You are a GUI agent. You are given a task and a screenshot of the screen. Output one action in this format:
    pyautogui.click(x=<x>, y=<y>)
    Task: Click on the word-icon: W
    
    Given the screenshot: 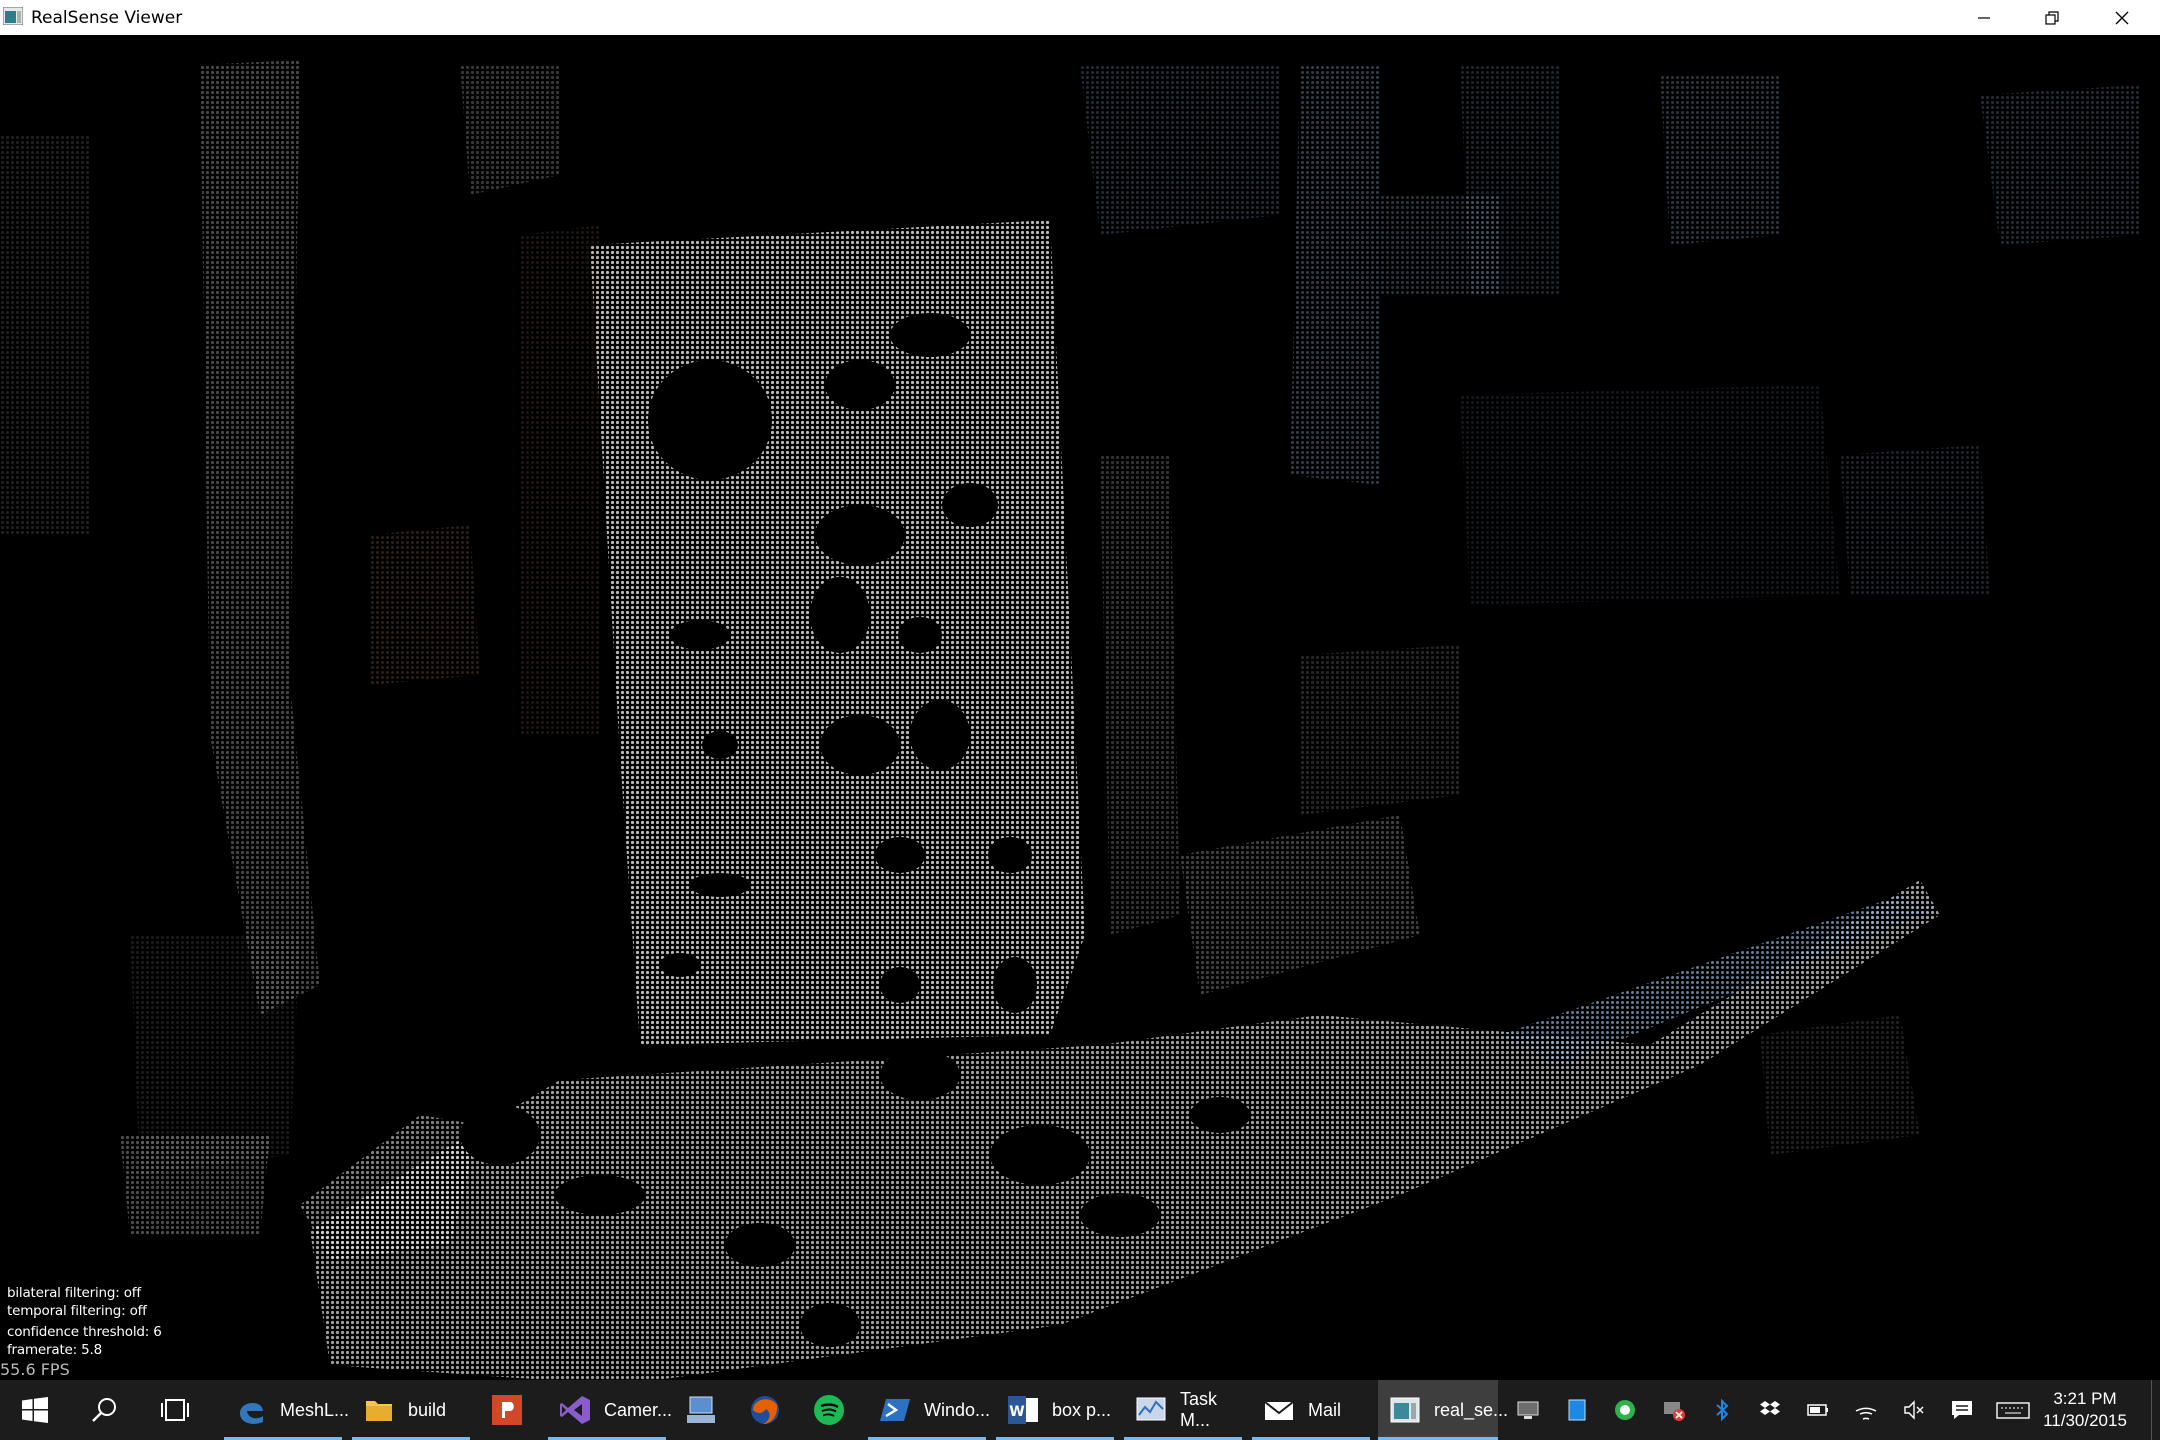 What is the action you would take?
    pyautogui.click(x=1023, y=1410)
    